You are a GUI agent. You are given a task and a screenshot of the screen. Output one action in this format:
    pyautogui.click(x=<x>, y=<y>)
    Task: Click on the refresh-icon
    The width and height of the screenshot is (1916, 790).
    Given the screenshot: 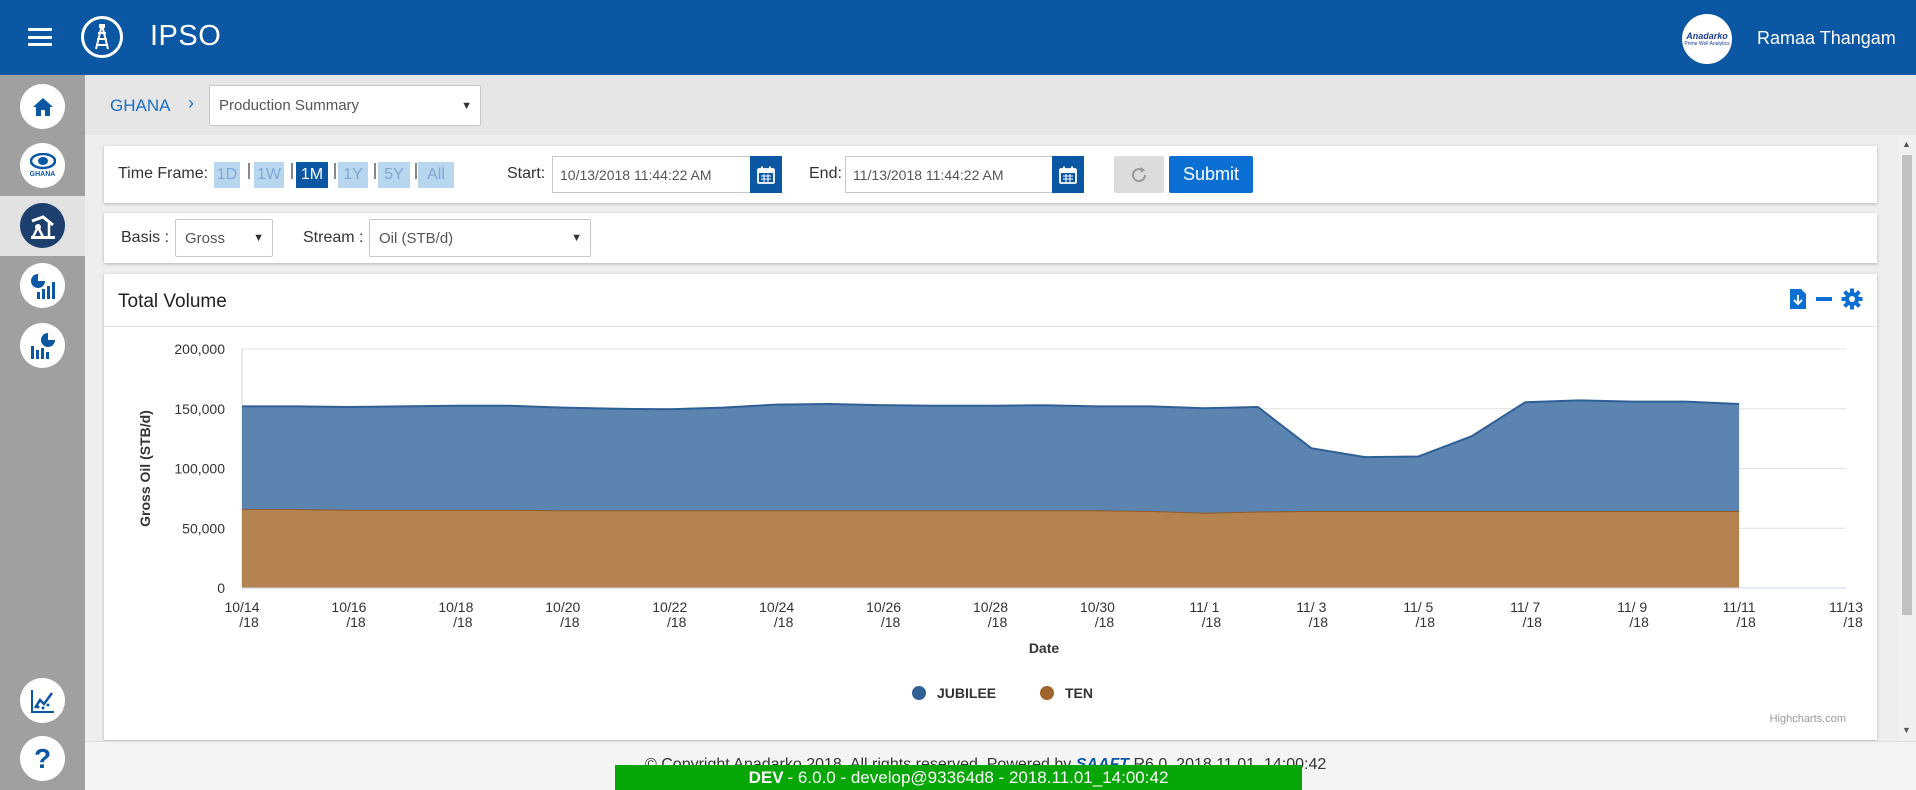 What is the action you would take?
    pyautogui.click(x=1139, y=174)
    